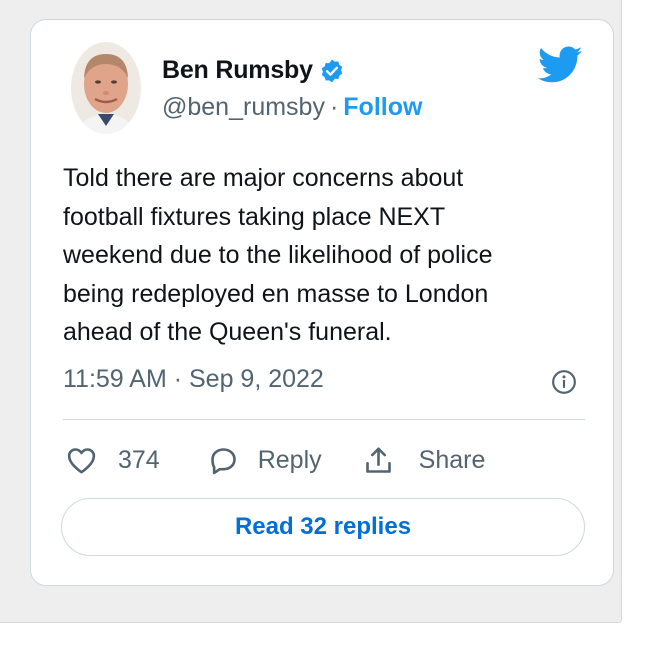 This screenshot has width=651, height=650. What do you see at coordinates (324, 419) in the screenshot?
I see `divider` at bounding box center [324, 419].